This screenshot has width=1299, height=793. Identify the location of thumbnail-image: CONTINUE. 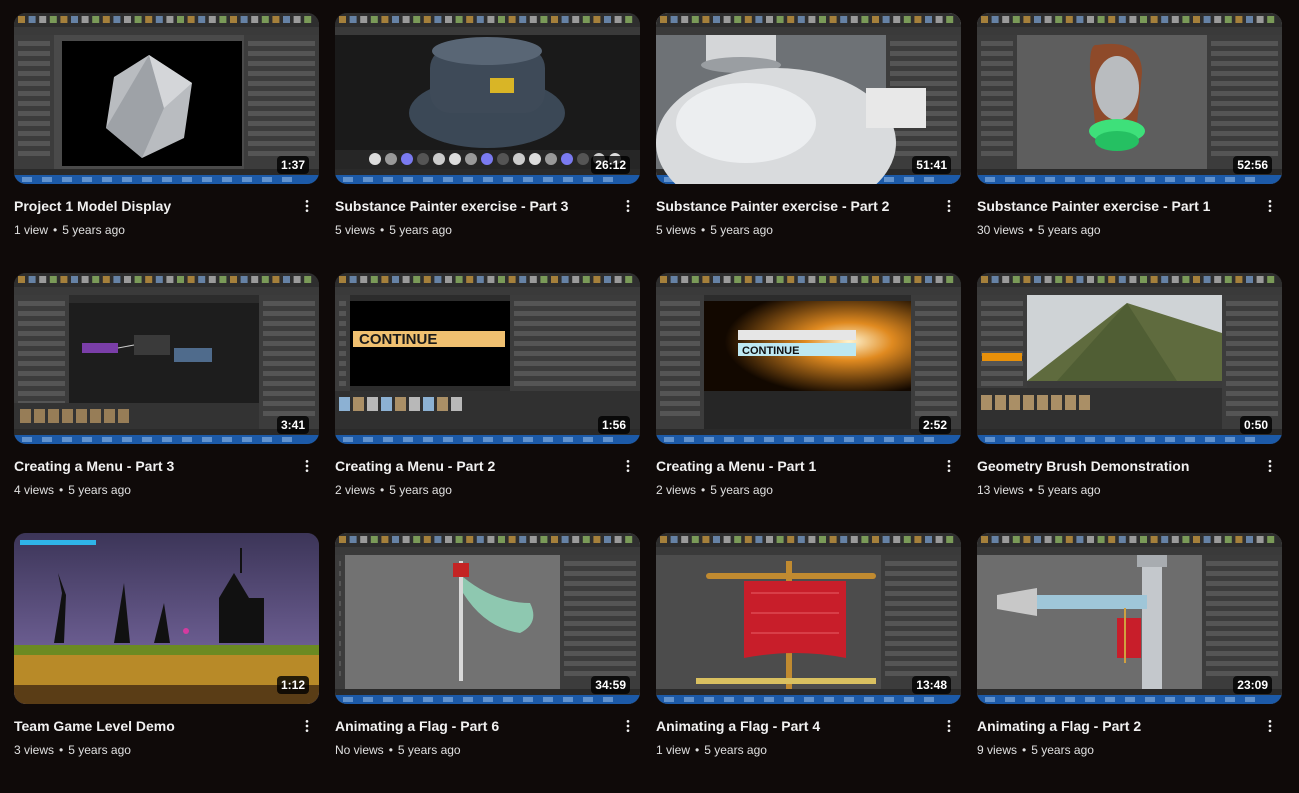
(808, 358).